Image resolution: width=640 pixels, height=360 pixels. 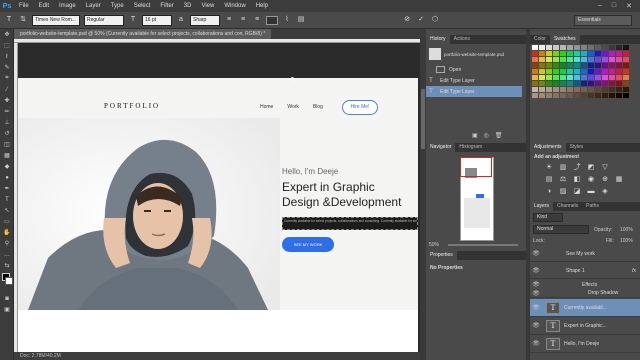 What do you see at coordinates (318, 107) in the screenshot?
I see `nav-blog: Blog` at bounding box center [318, 107].